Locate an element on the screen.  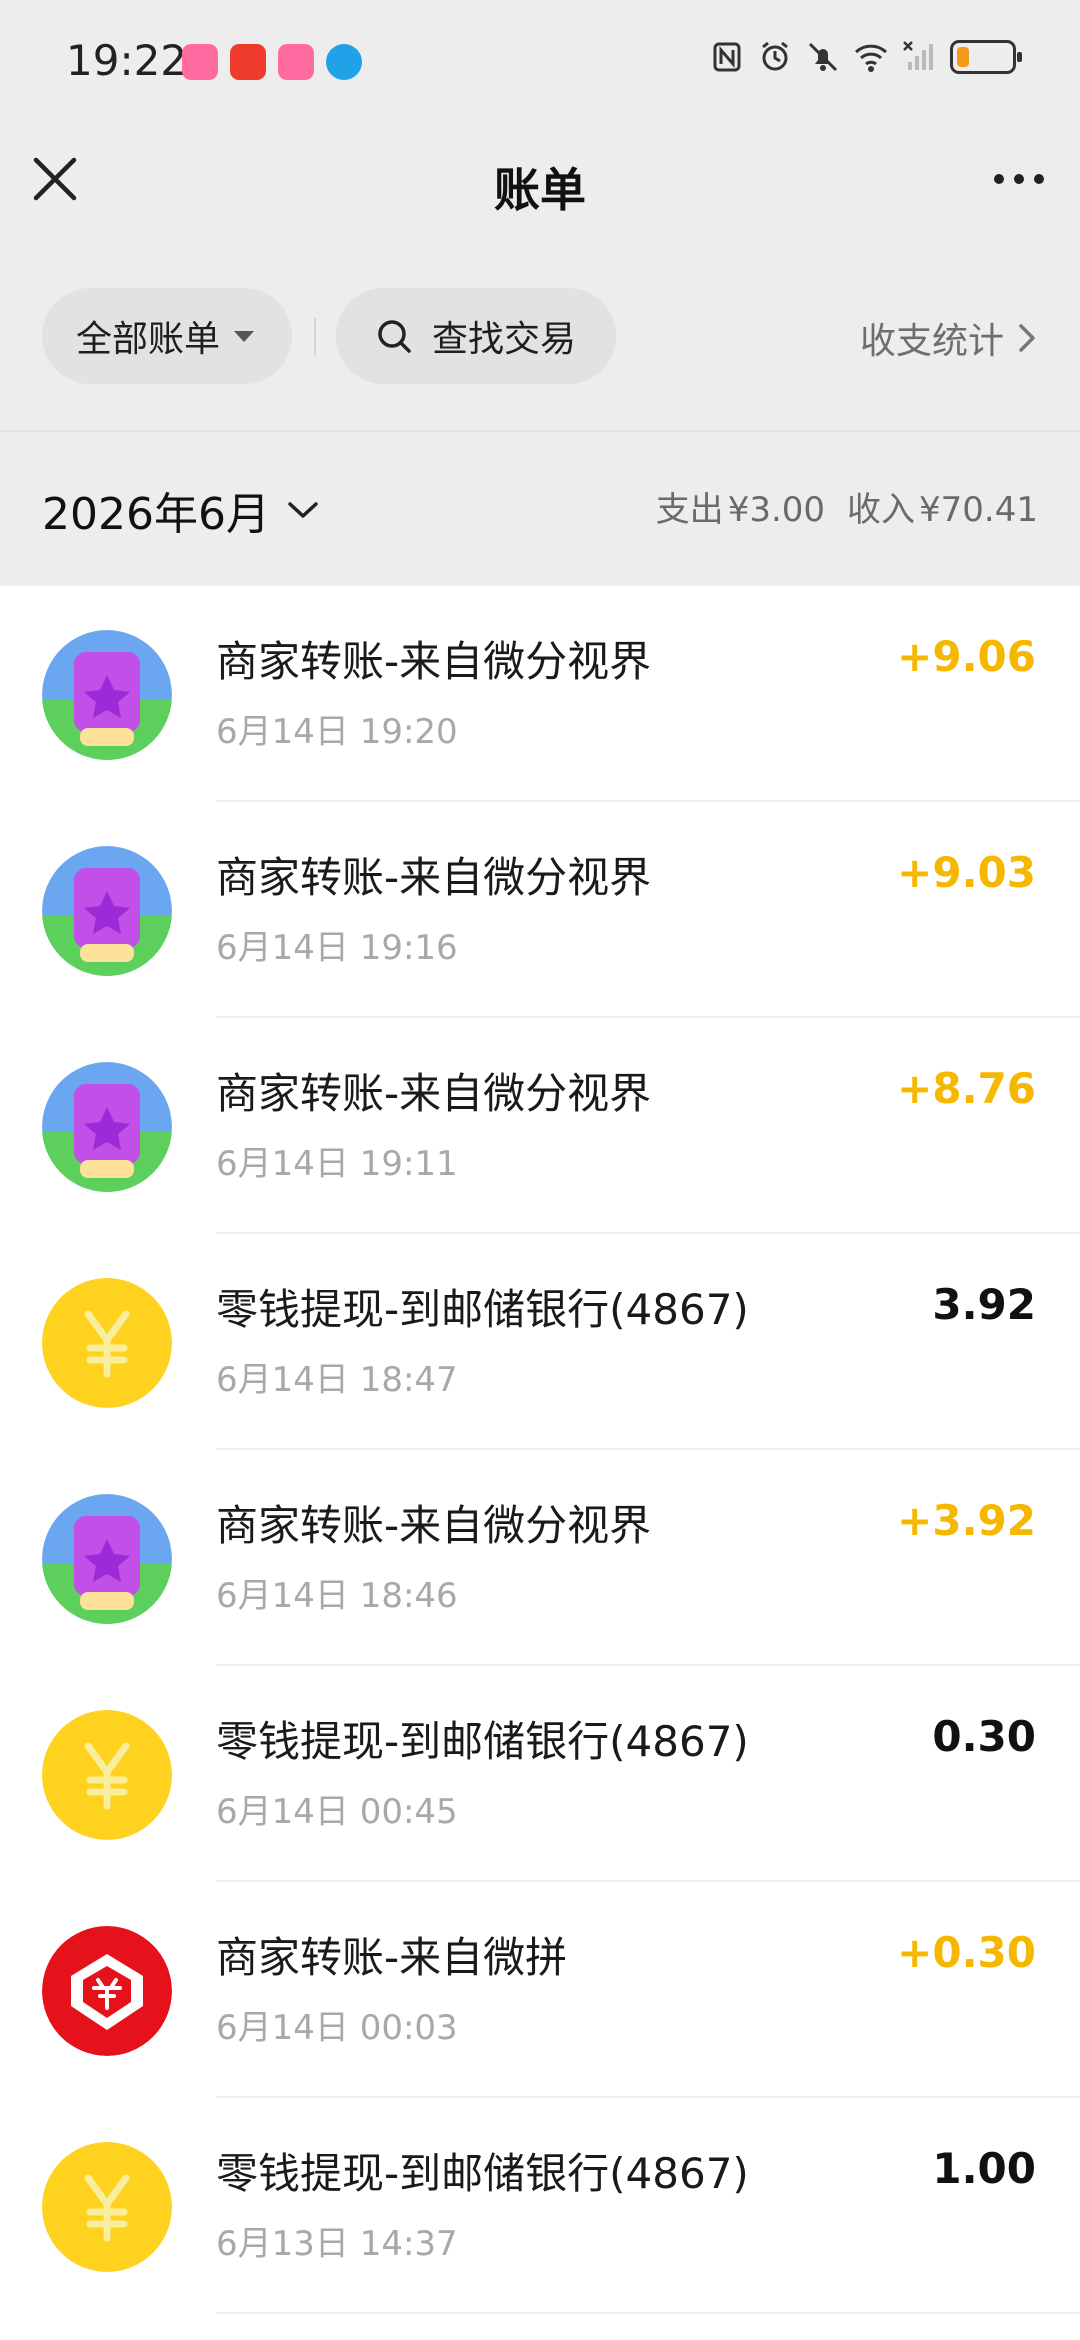
transaction-time: 6月14日 18:46 is located at coordinates (337, 1596).